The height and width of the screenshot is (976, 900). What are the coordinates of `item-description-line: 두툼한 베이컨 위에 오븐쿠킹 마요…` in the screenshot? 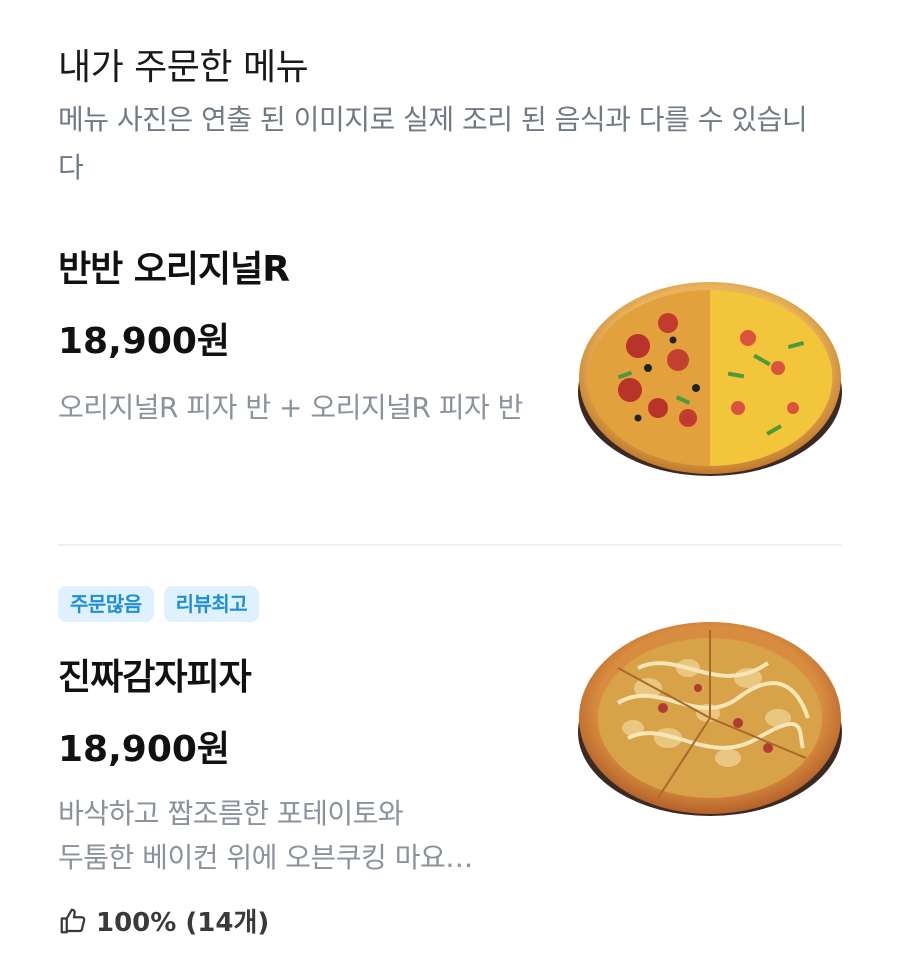 It's located at (265, 857).